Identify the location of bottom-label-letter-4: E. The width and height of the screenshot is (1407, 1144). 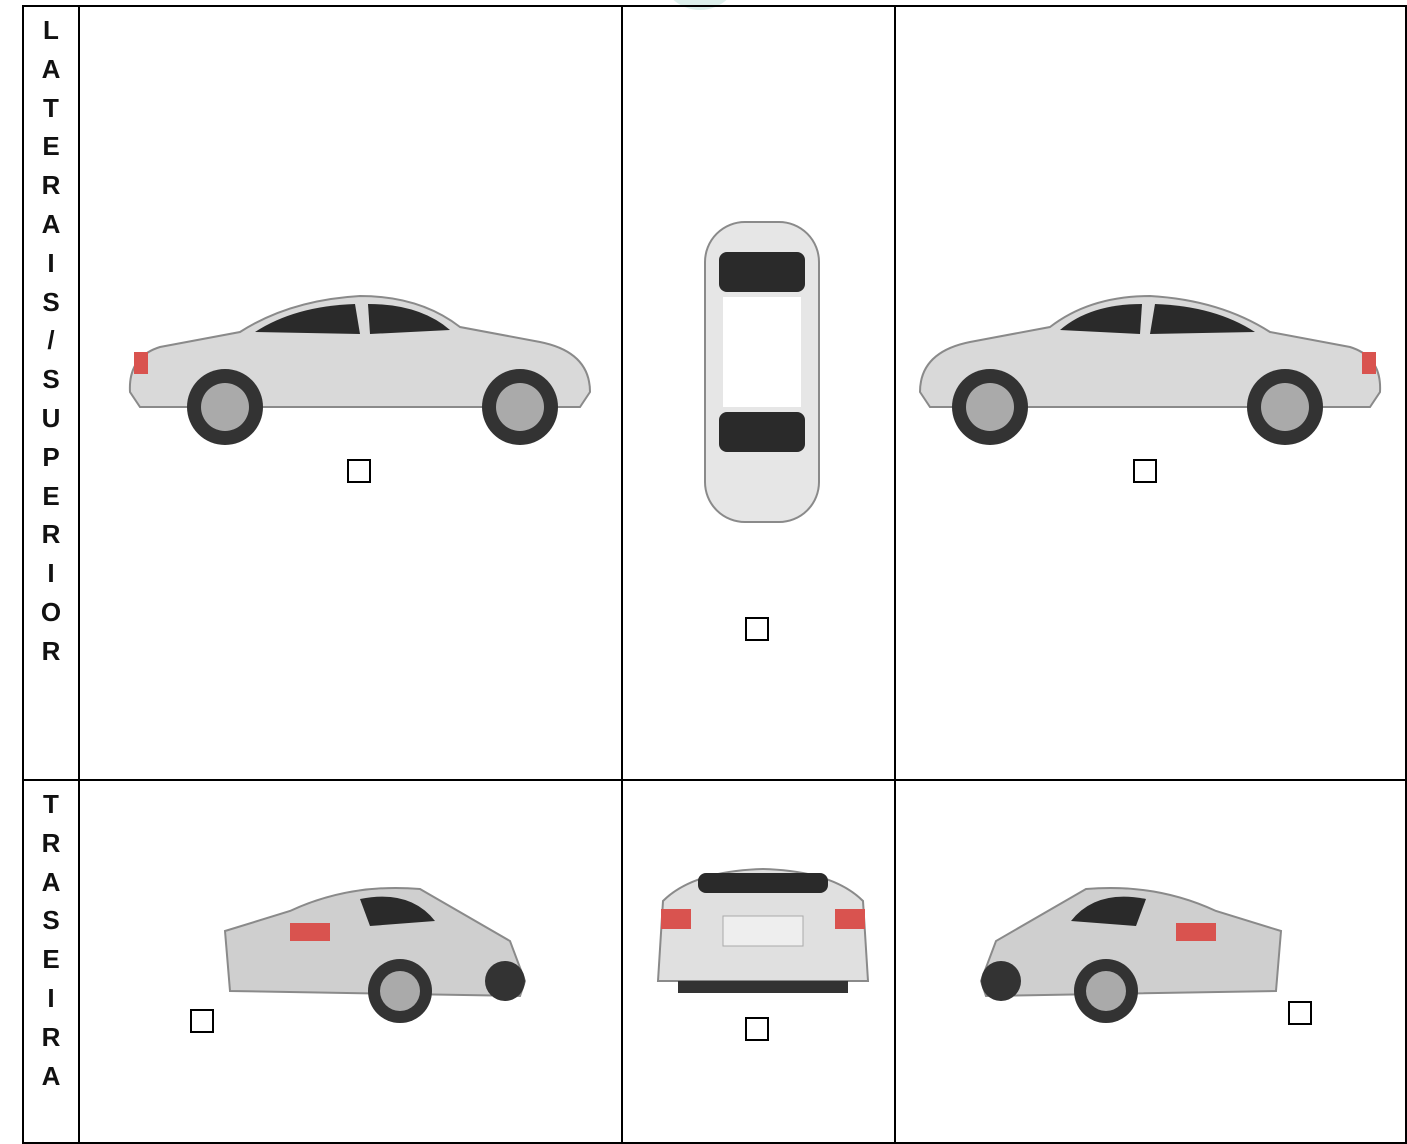
(51, 959).